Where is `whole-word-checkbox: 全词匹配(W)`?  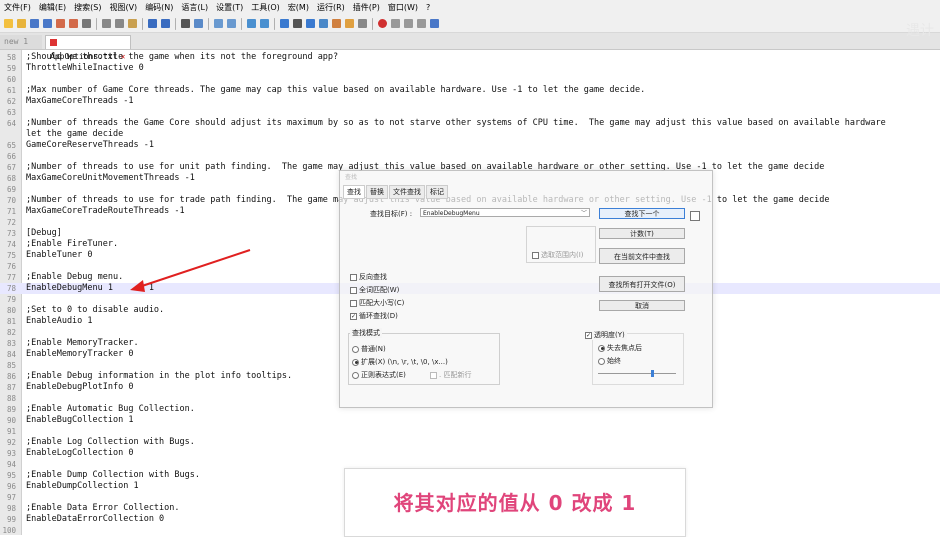
whole-word-checkbox: 全词匹配(W) is located at coordinates (374, 290).